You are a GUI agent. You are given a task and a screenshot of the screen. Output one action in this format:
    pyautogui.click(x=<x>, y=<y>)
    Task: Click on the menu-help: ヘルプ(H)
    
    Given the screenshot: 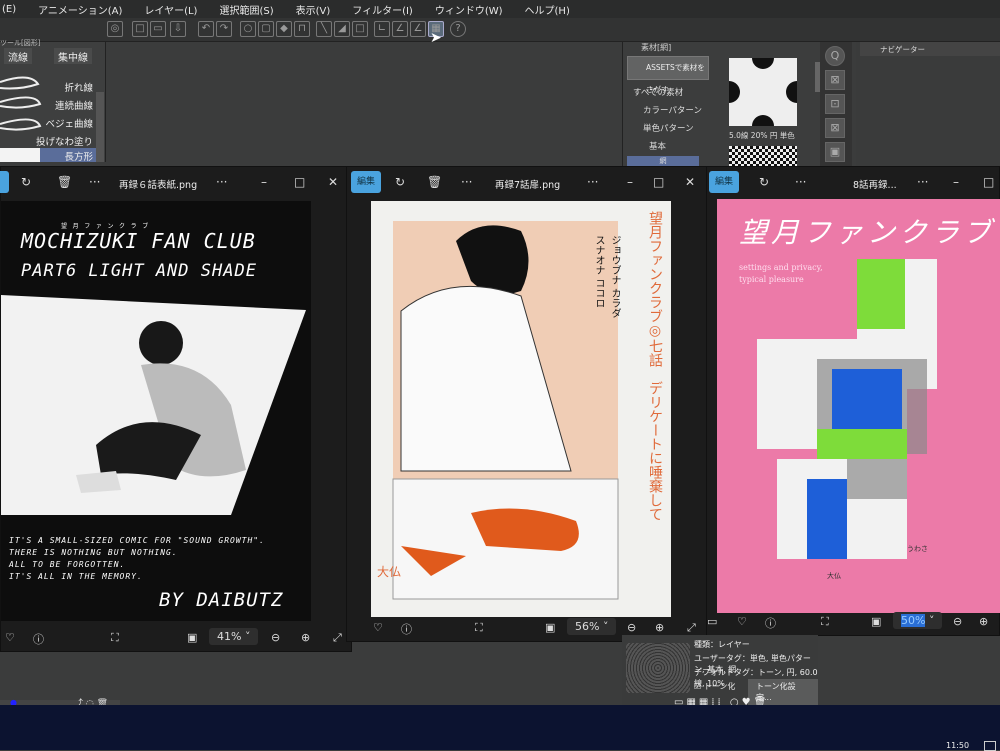 What is the action you would take?
    pyautogui.click(x=547, y=9)
    